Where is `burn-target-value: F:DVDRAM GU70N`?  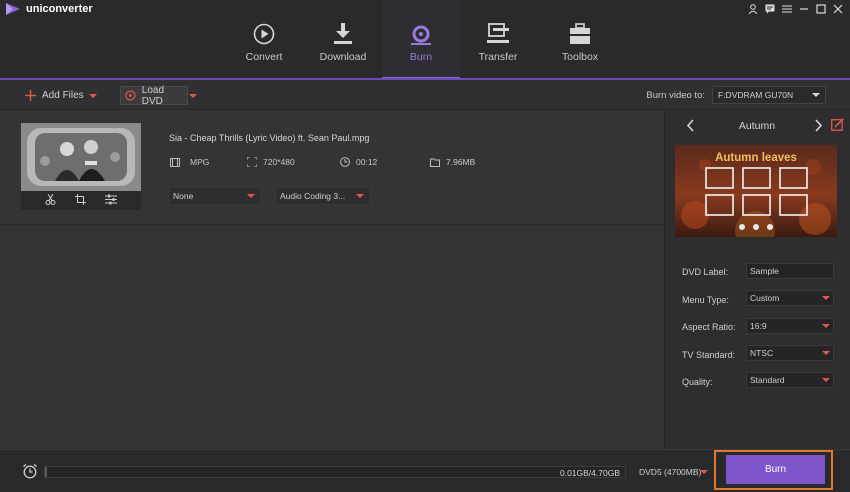
burn-target-value: F:DVDRAM GU70N is located at coordinates (756, 95).